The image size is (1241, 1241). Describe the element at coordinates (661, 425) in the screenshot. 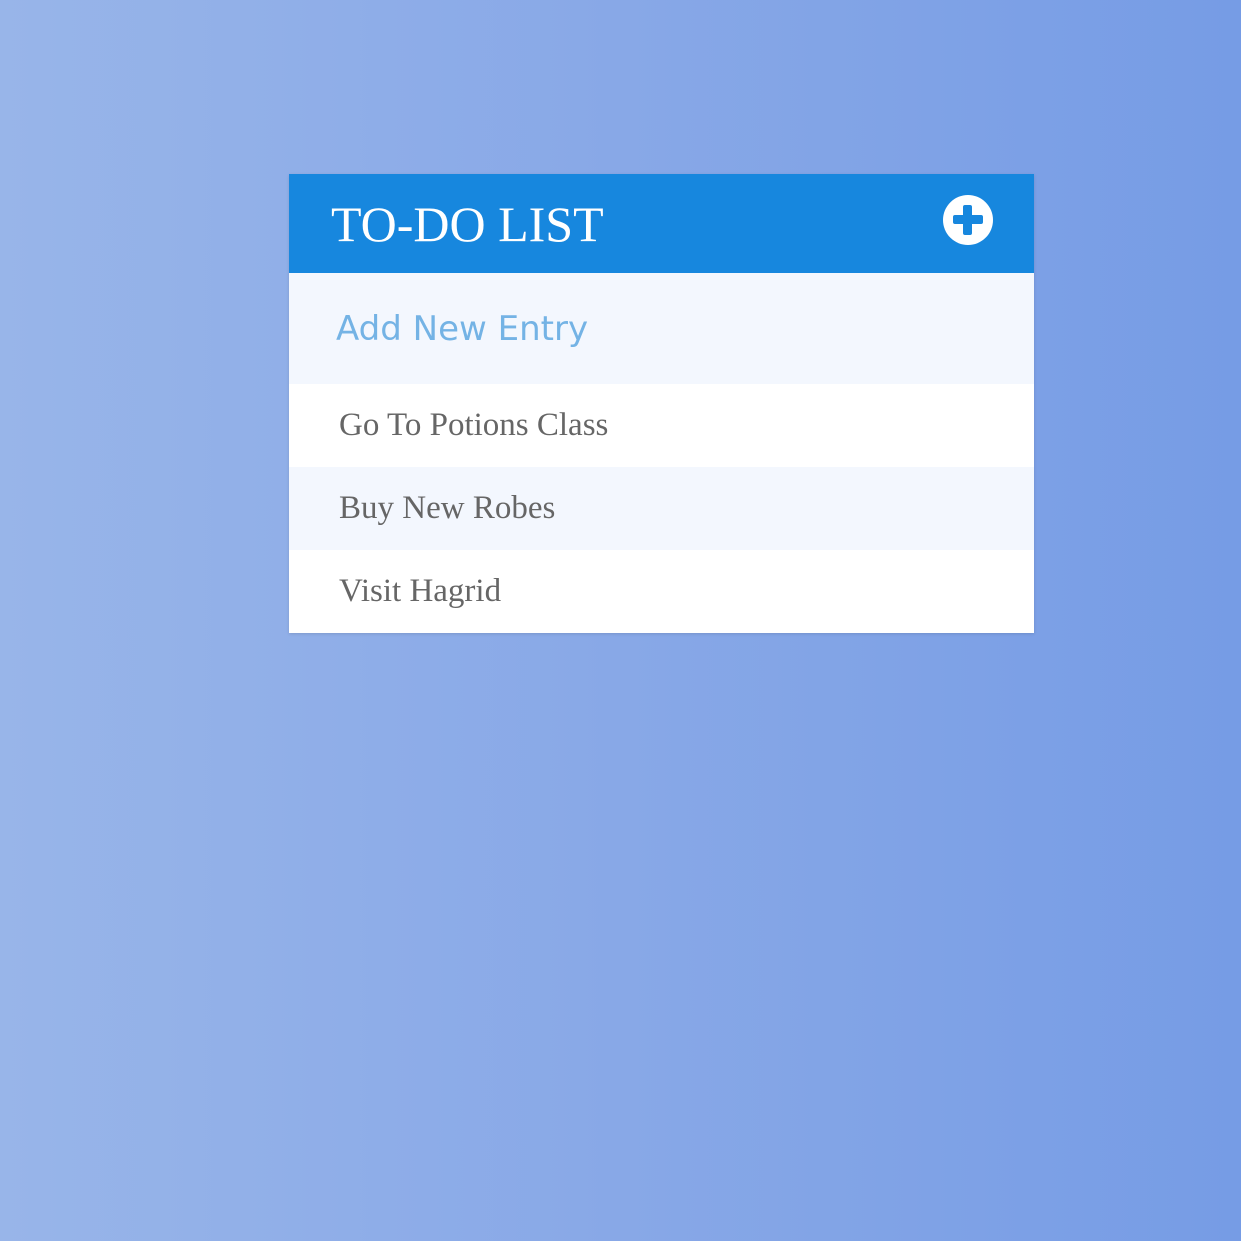

I see `todo-item: Go To Potions Class` at that location.